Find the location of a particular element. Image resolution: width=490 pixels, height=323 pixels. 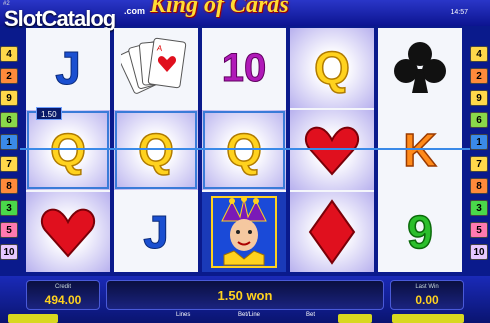

game-title: King of Cards is located at coordinates (219, 9).